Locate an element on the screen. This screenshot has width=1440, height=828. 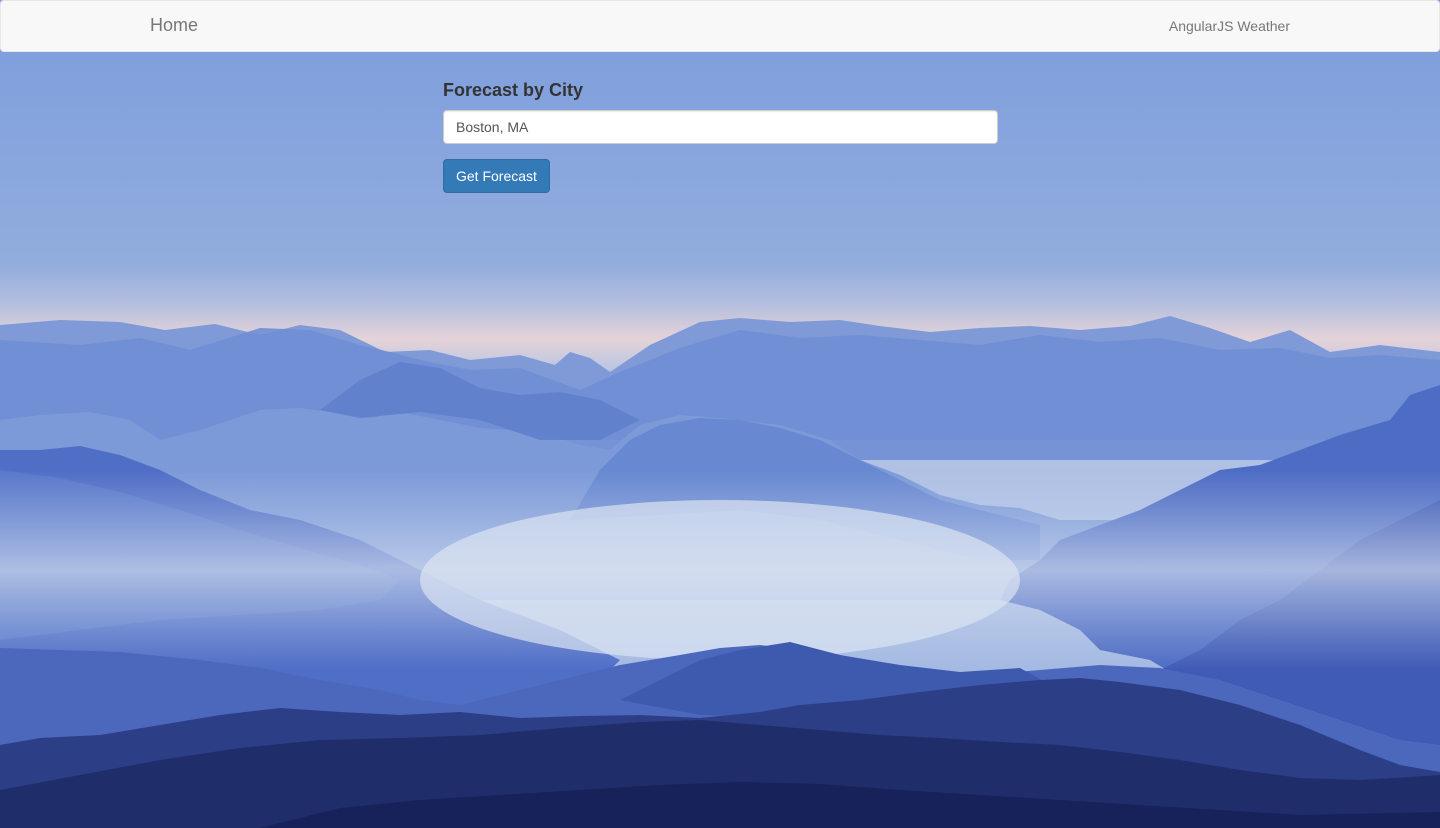
top-navbar: Home AngularJS Weather is located at coordinates (720, 26).